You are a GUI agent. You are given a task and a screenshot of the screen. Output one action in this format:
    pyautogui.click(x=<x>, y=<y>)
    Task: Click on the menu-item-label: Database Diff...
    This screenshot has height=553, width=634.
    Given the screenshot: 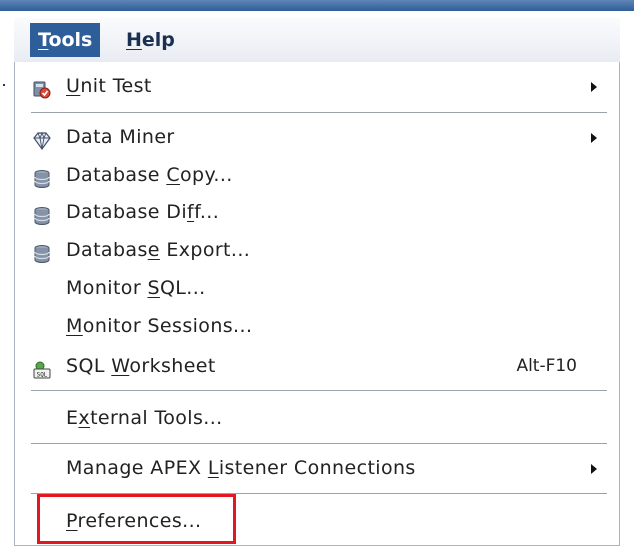 What is the action you would take?
    pyautogui.click(x=143, y=212)
    